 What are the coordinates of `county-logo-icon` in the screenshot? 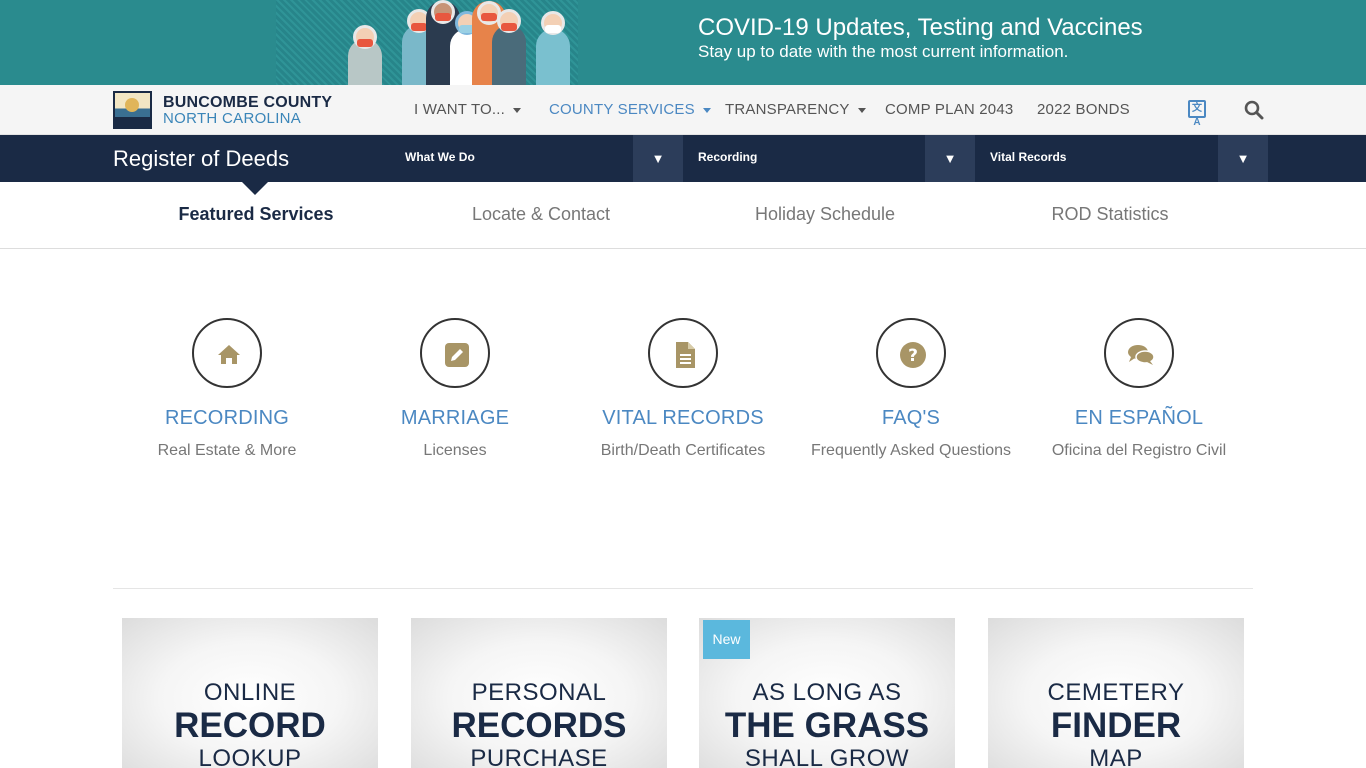 It's located at (132, 110).